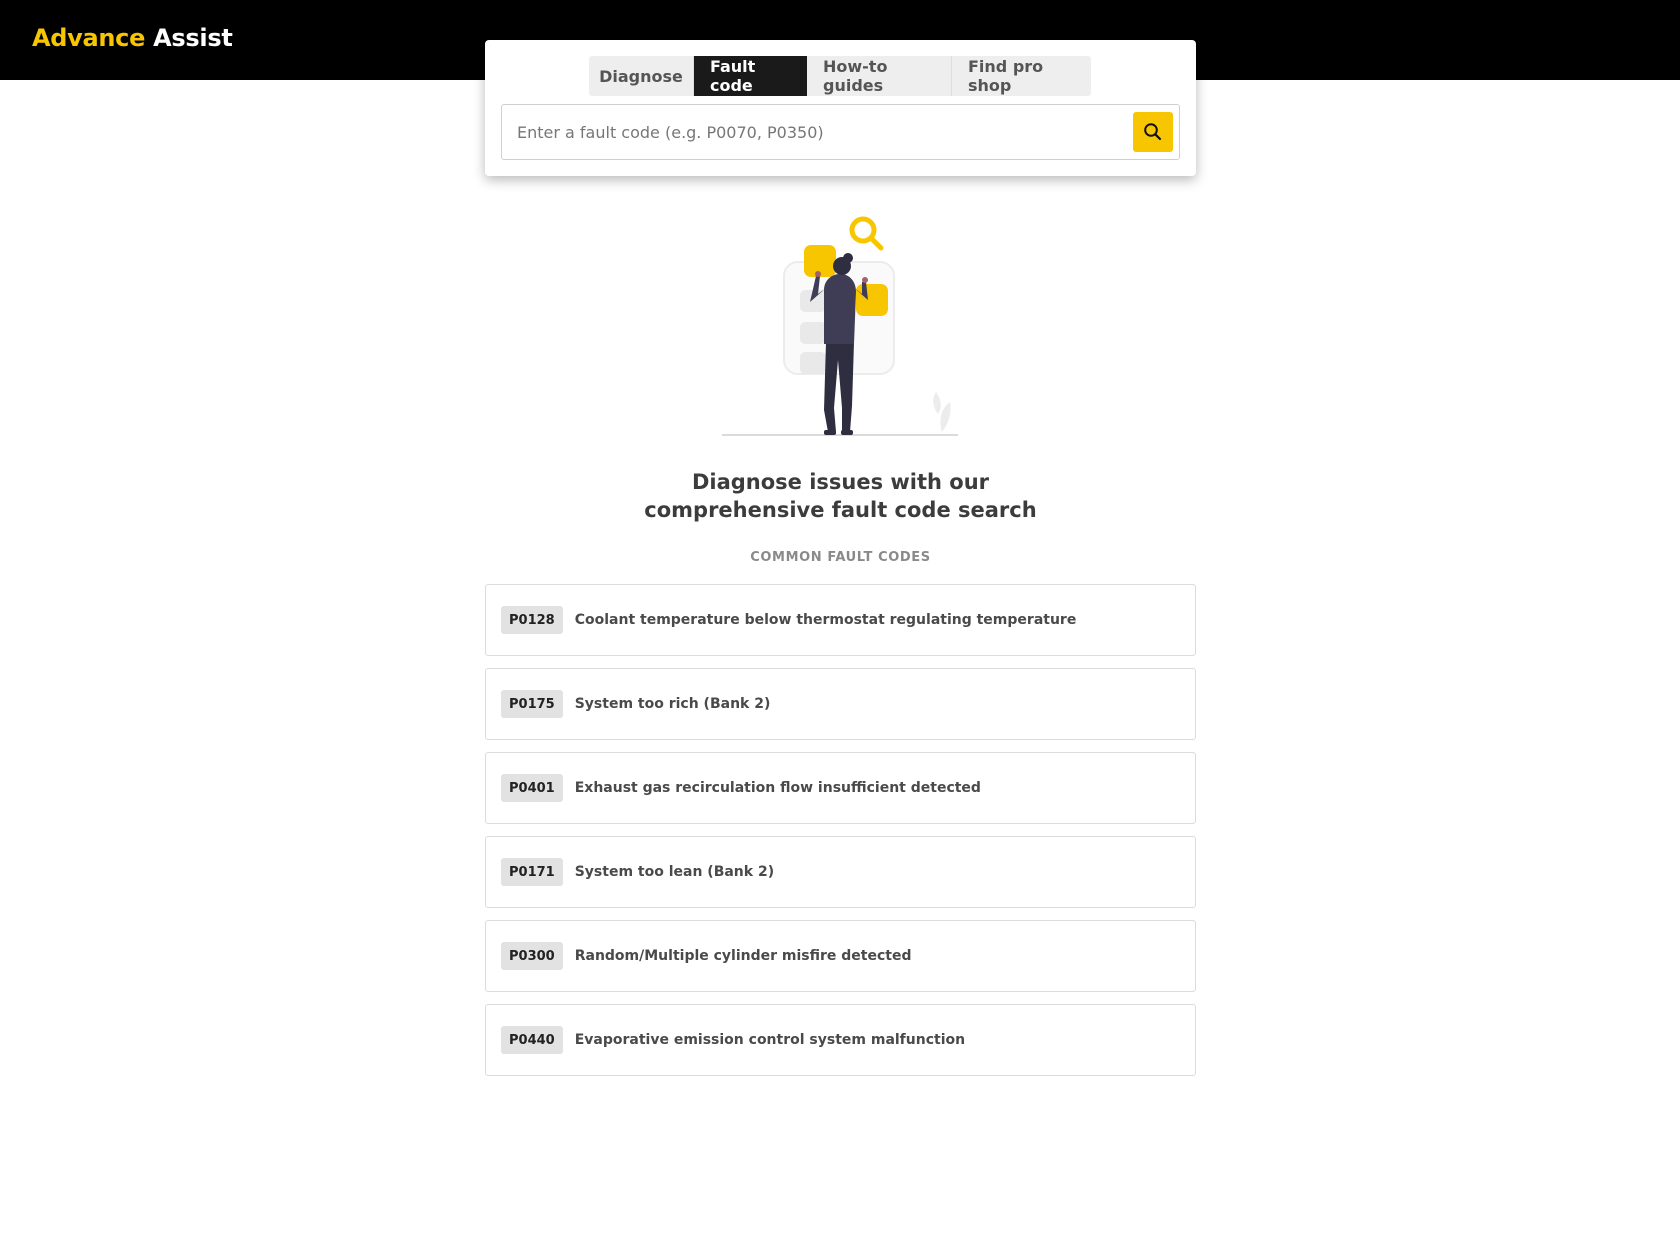 The height and width of the screenshot is (1247, 1680). Describe the element at coordinates (812, 132) in the screenshot. I see `fault-code-search-input` at that location.